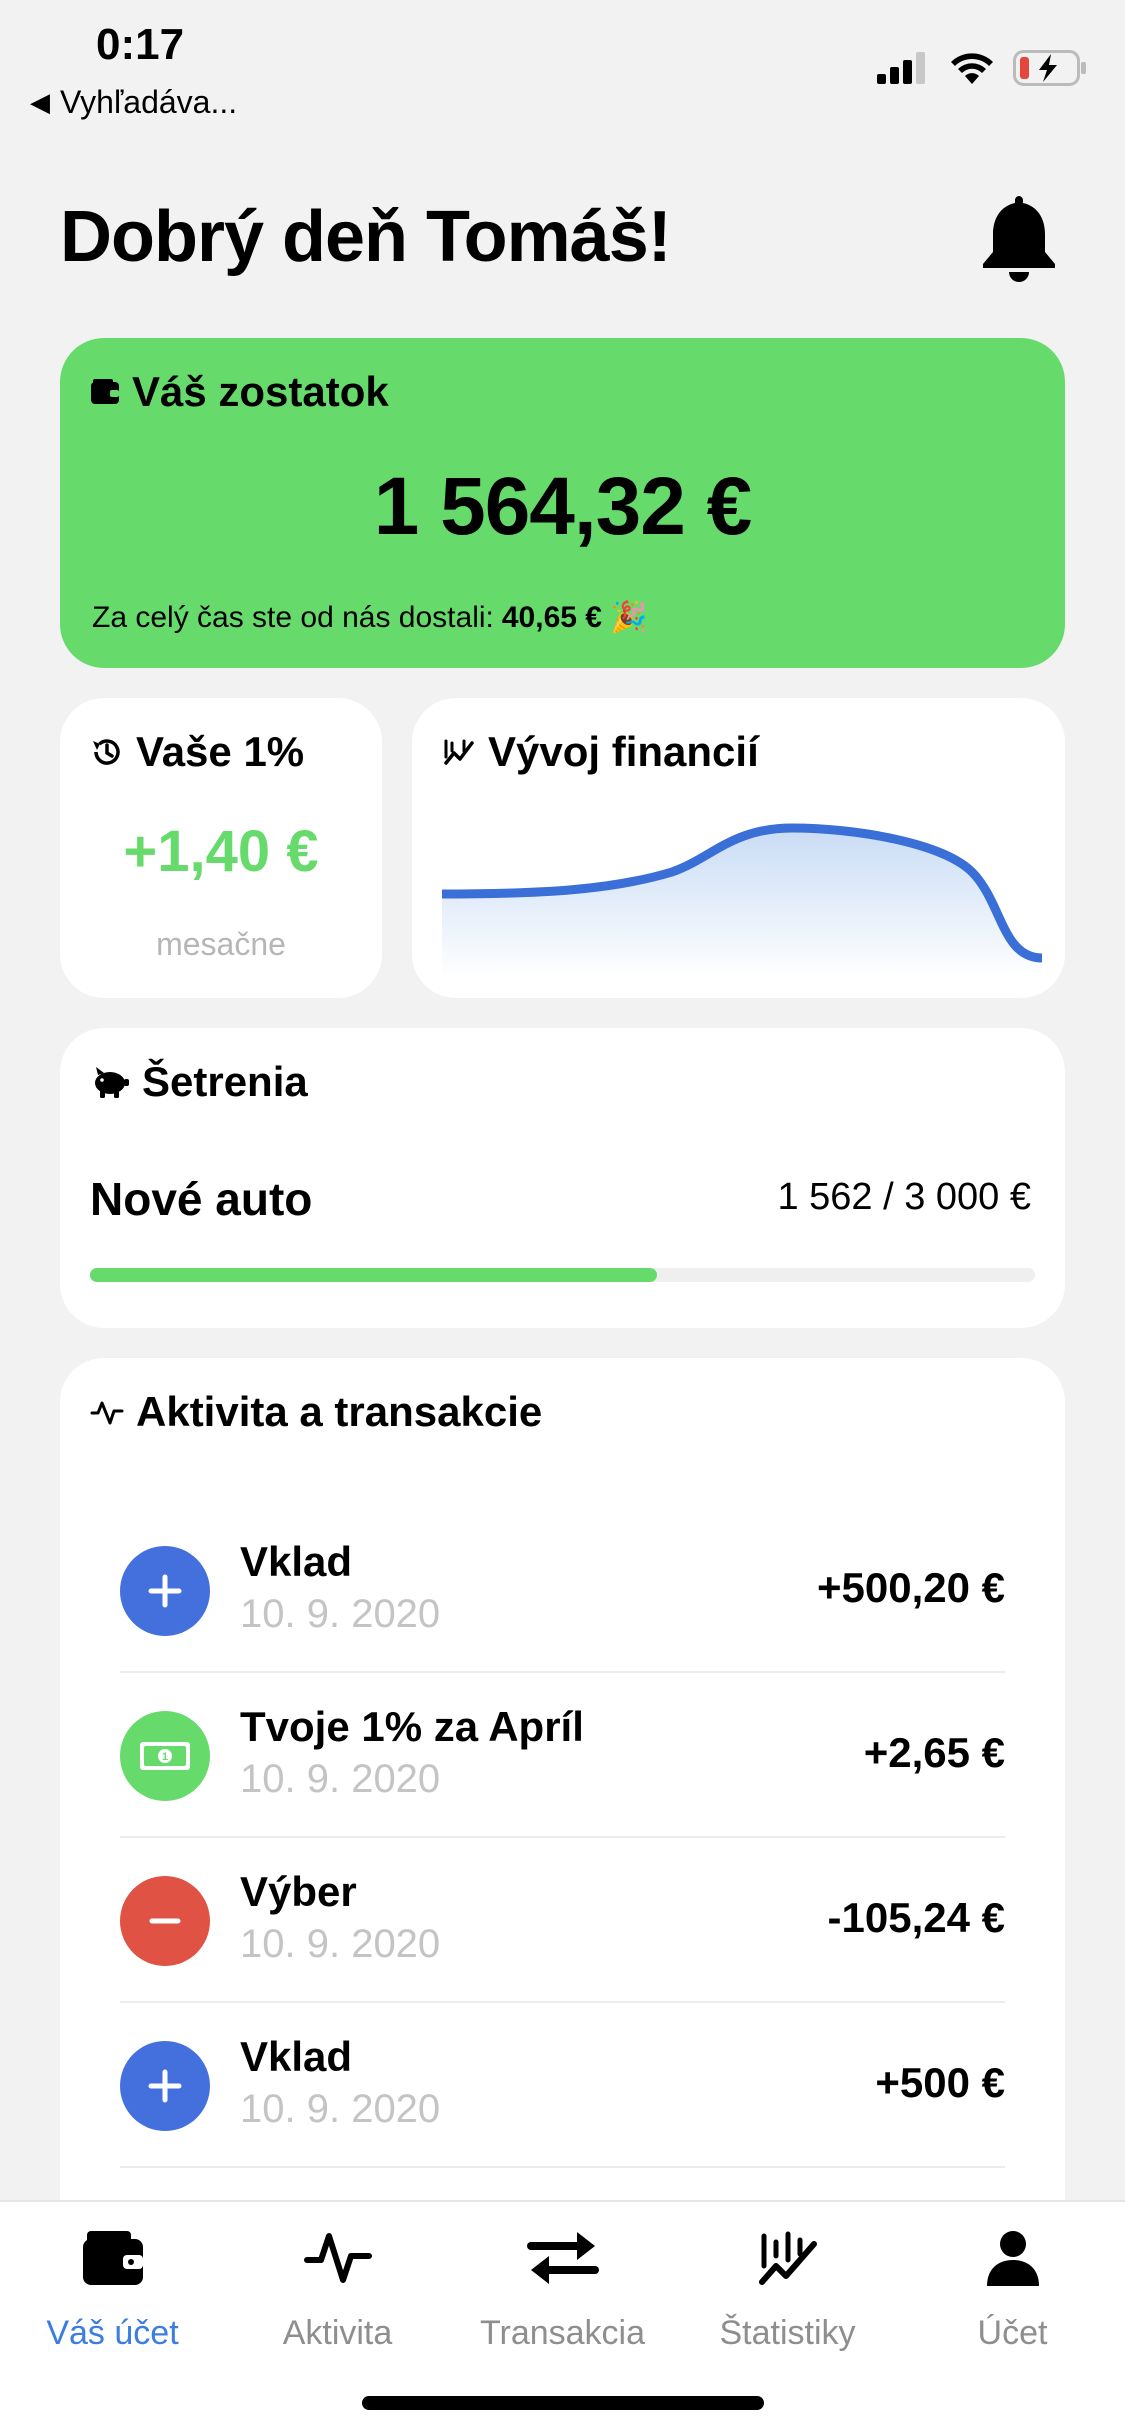 This screenshot has height=2436, width=1125. I want to click on user-icon, so click(1012, 2258).